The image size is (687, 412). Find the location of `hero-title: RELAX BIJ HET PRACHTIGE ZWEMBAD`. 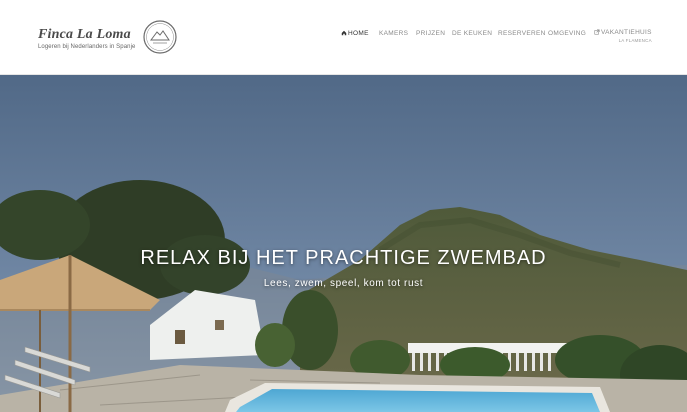

hero-title: RELAX BIJ HET PRACHTIGE ZWEMBAD is located at coordinates (343, 258).